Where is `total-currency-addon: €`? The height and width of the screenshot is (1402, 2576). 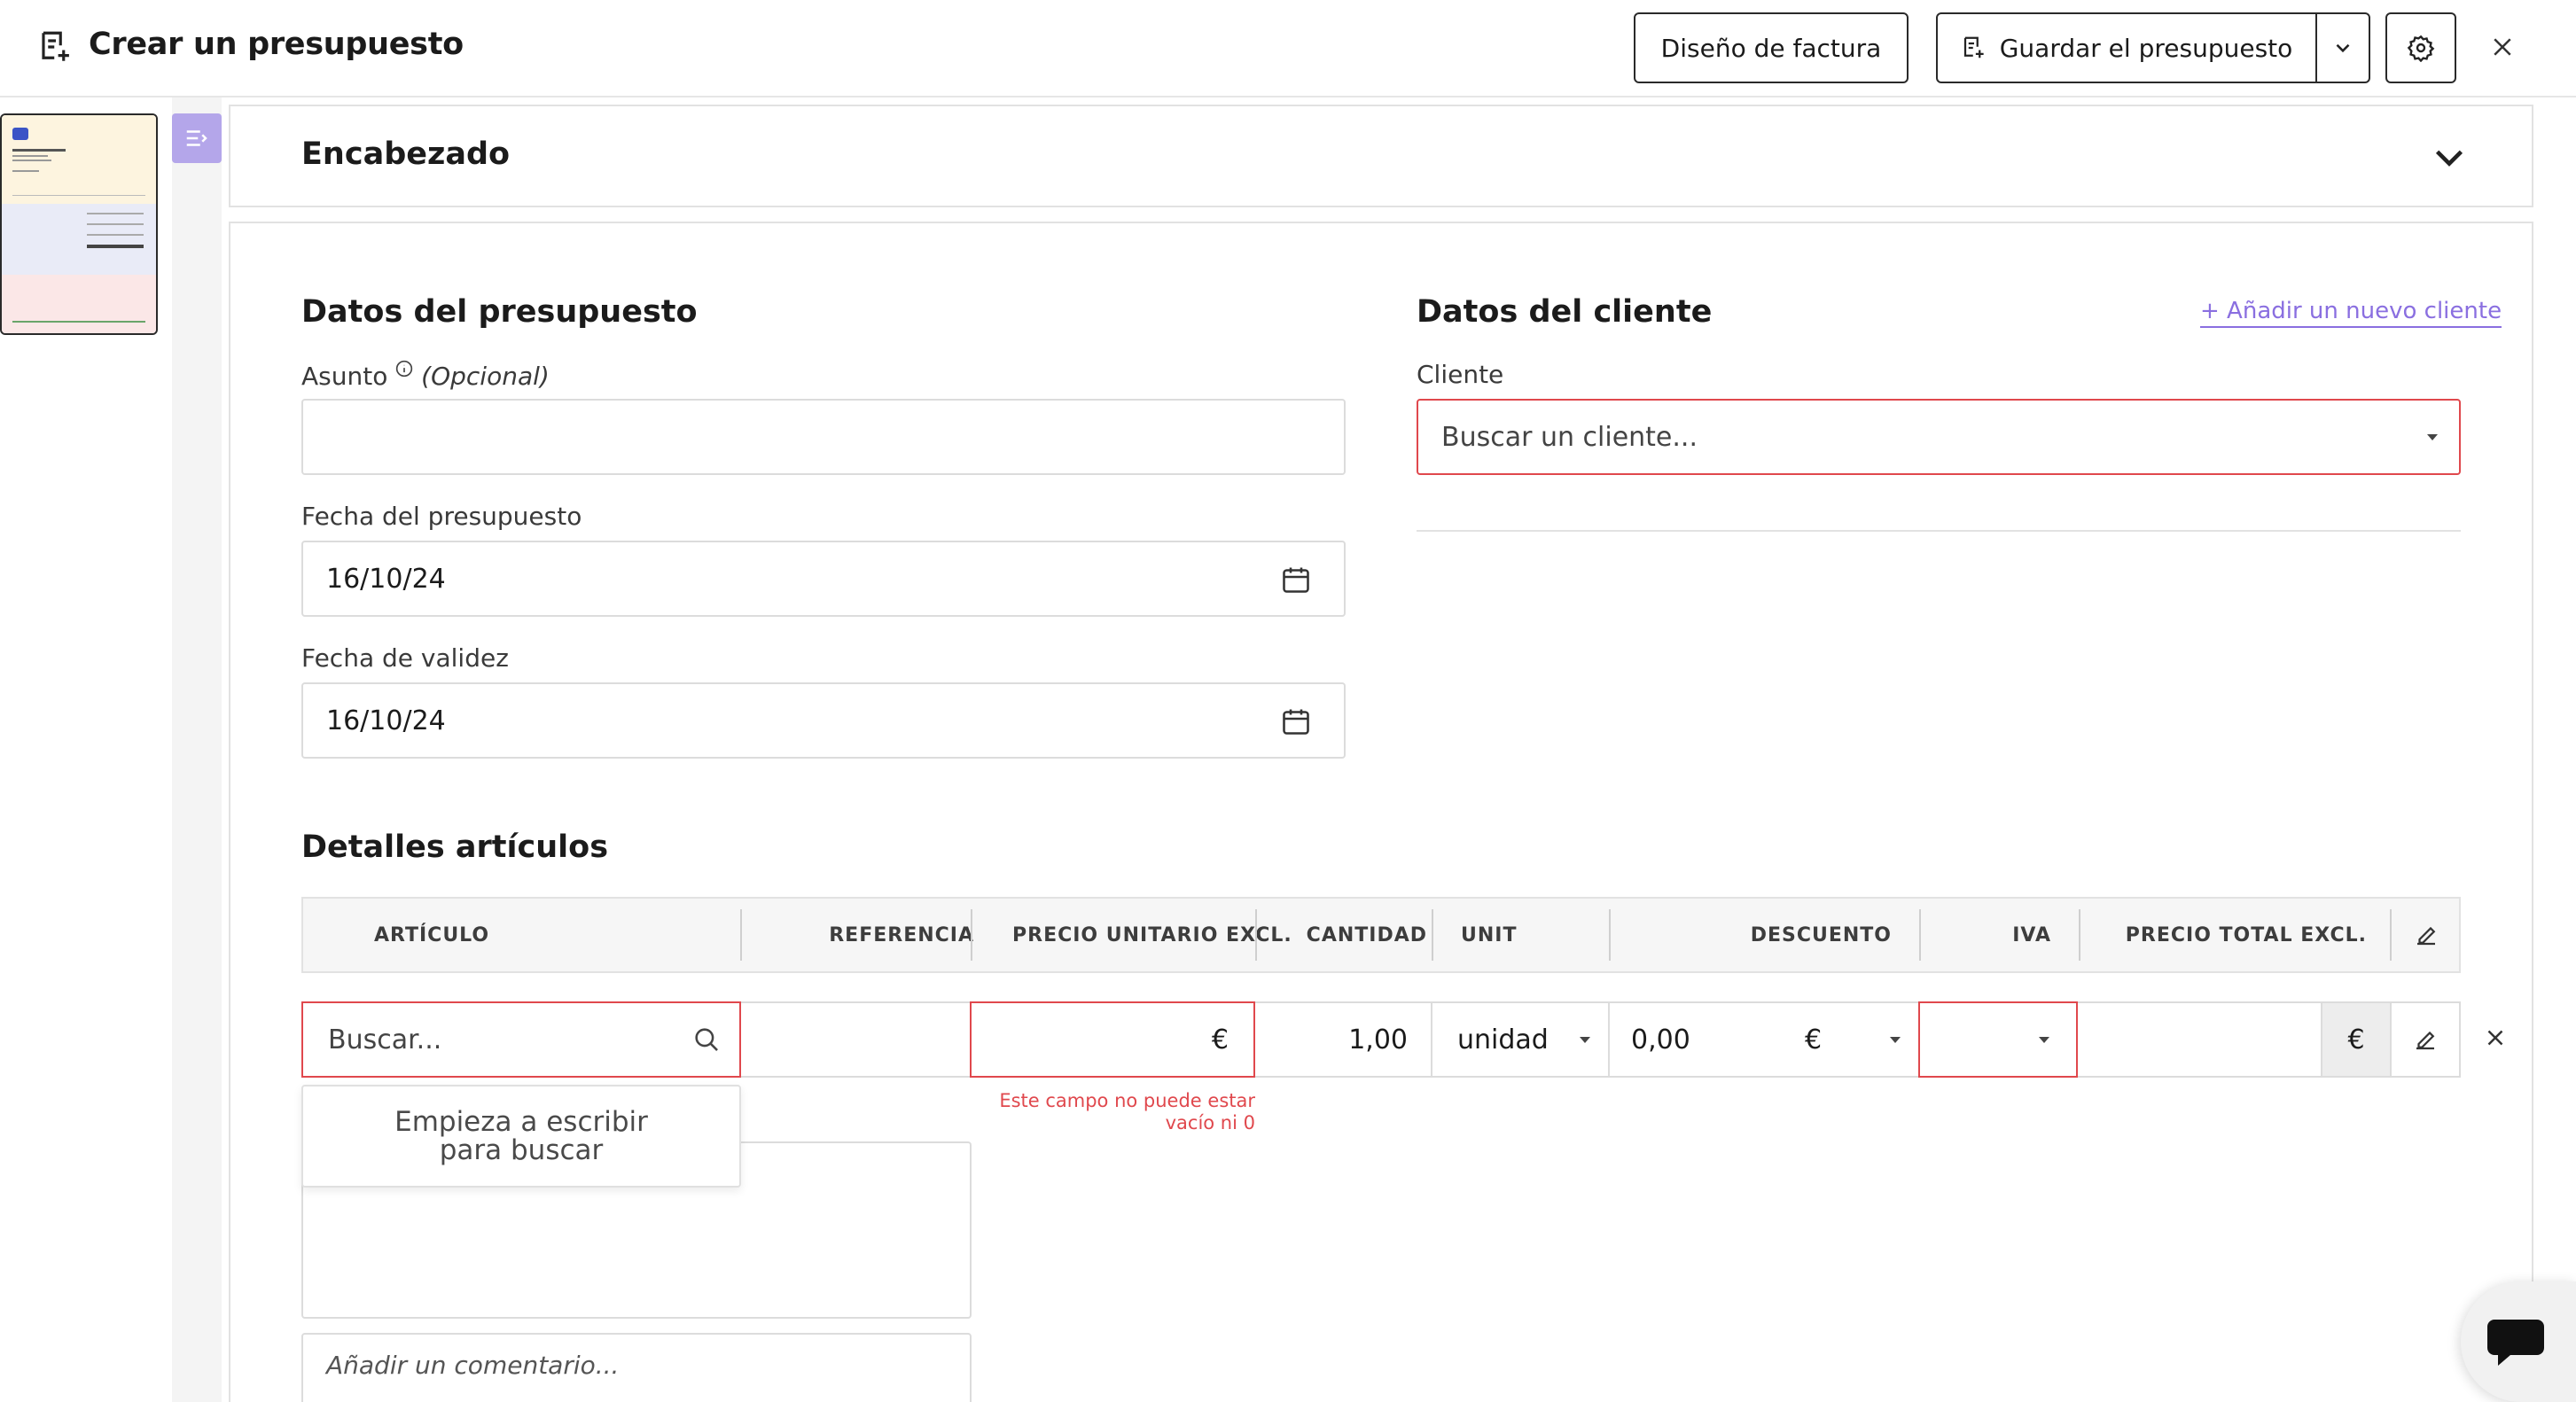 total-currency-addon: € is located at coordinates (2356, 1039).